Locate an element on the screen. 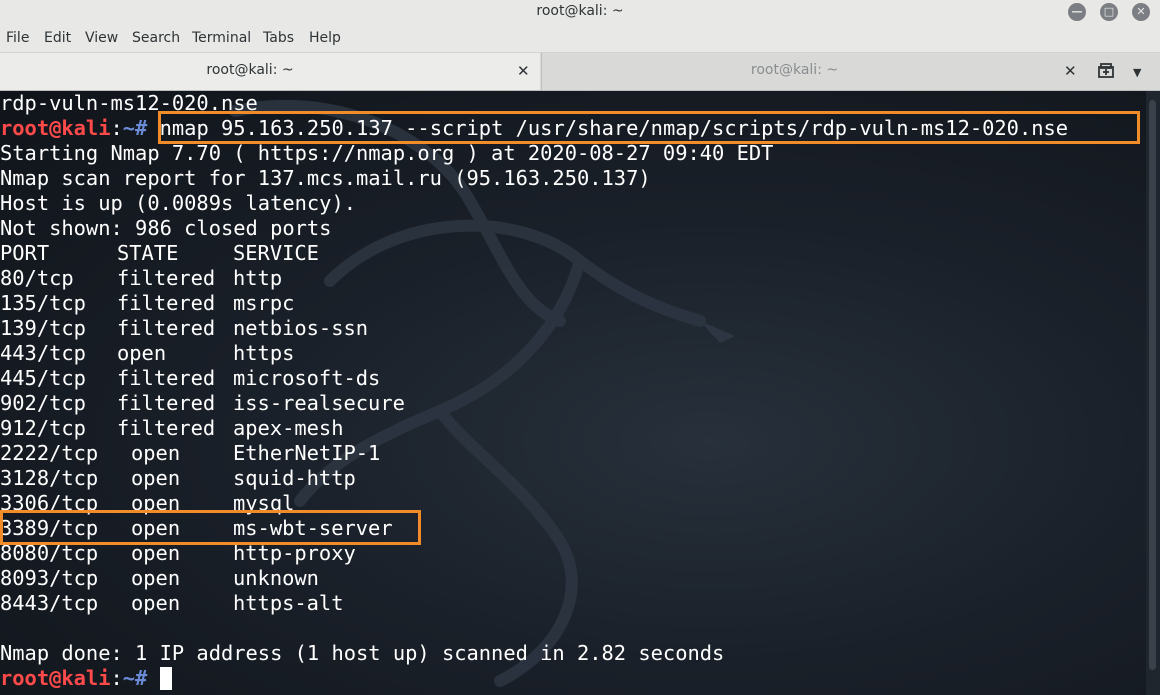 The image size is (1160, 695). output-line: Not shown: 986 closed ports is located at coordinates (166, 228).